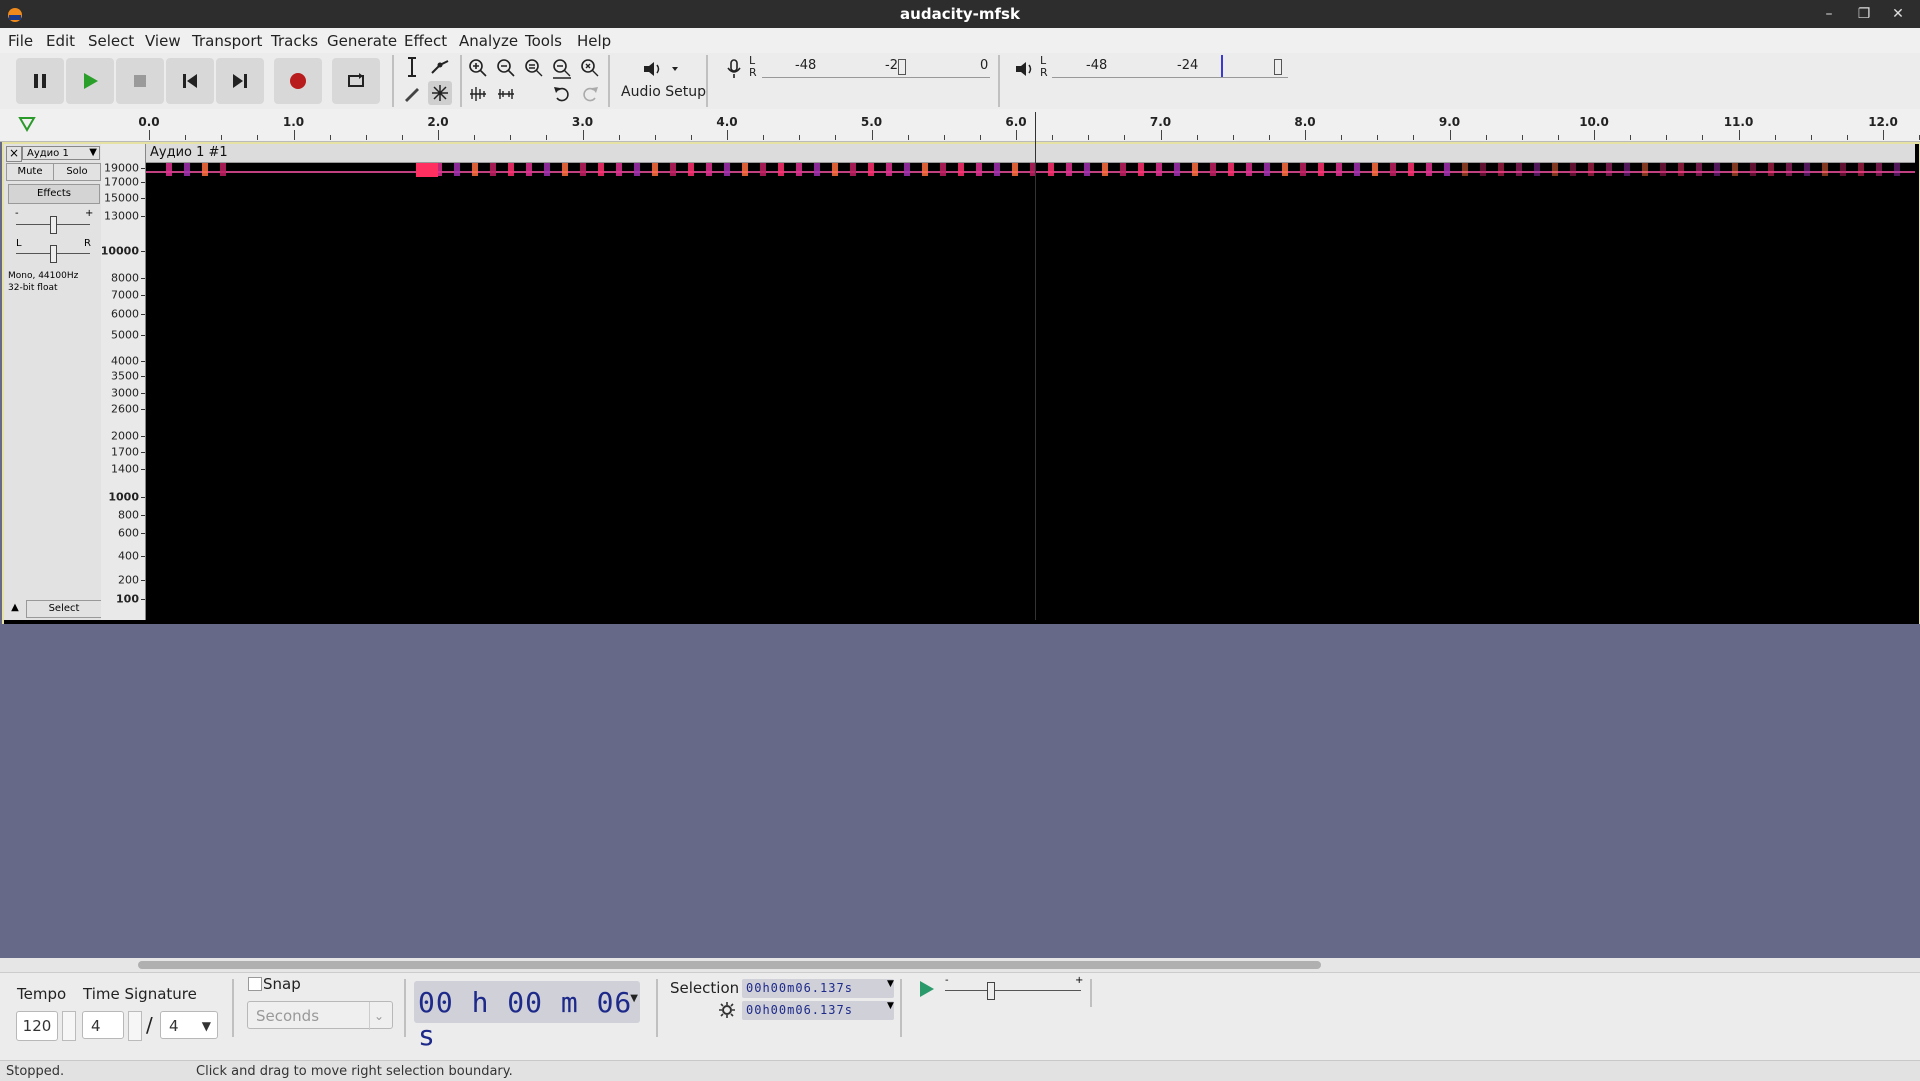  I want to click on gain-slider-thumb, so click(53, 225).